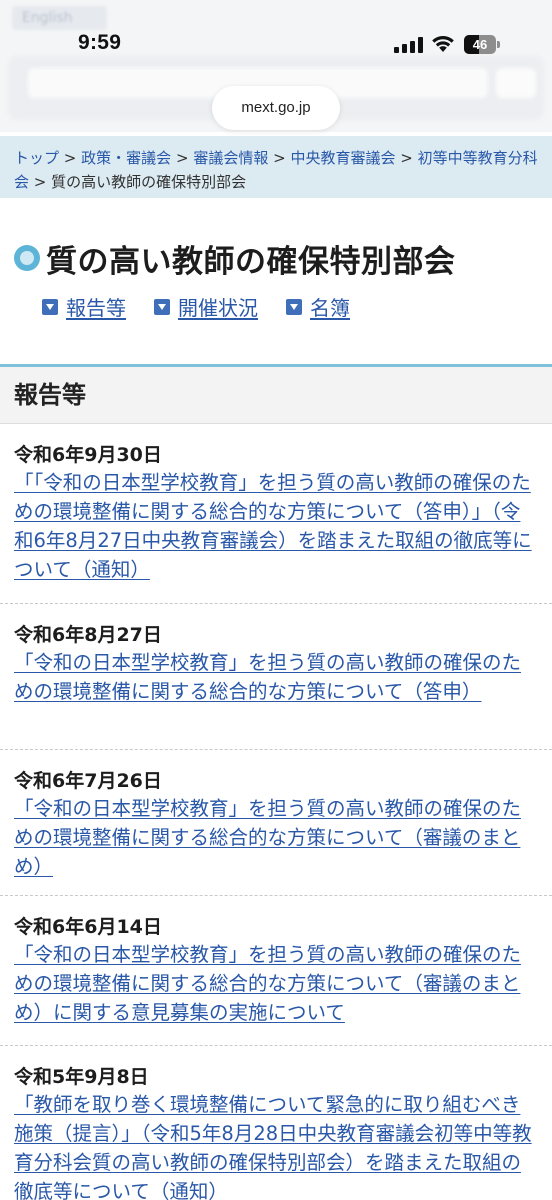 This screenshot has height=1200, width=552. I want to click on entry-date: 令和6年6月14日, so click(88, 927).